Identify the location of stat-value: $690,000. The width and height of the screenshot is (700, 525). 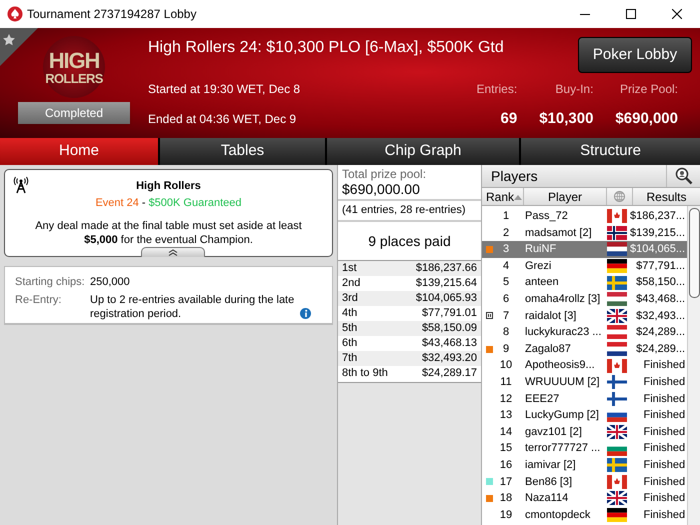
(646, 119).